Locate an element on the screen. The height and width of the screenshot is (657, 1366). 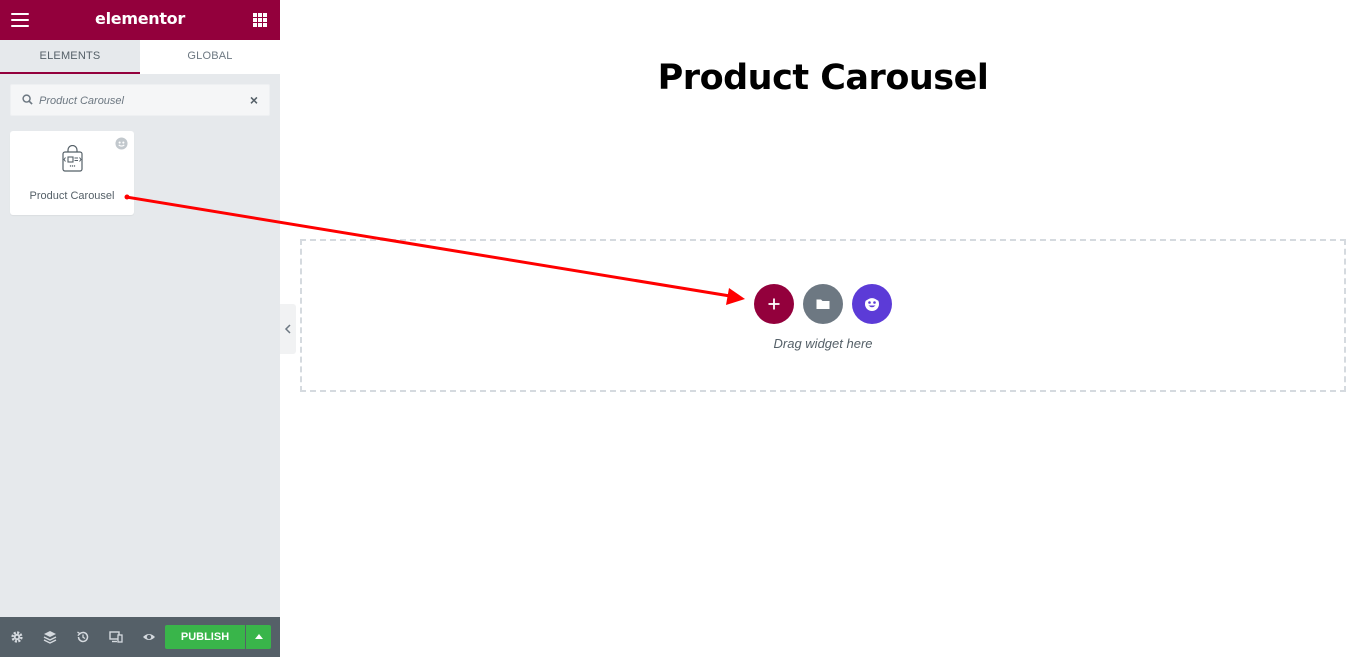
settings-icon is located at coordinates (17, 637).